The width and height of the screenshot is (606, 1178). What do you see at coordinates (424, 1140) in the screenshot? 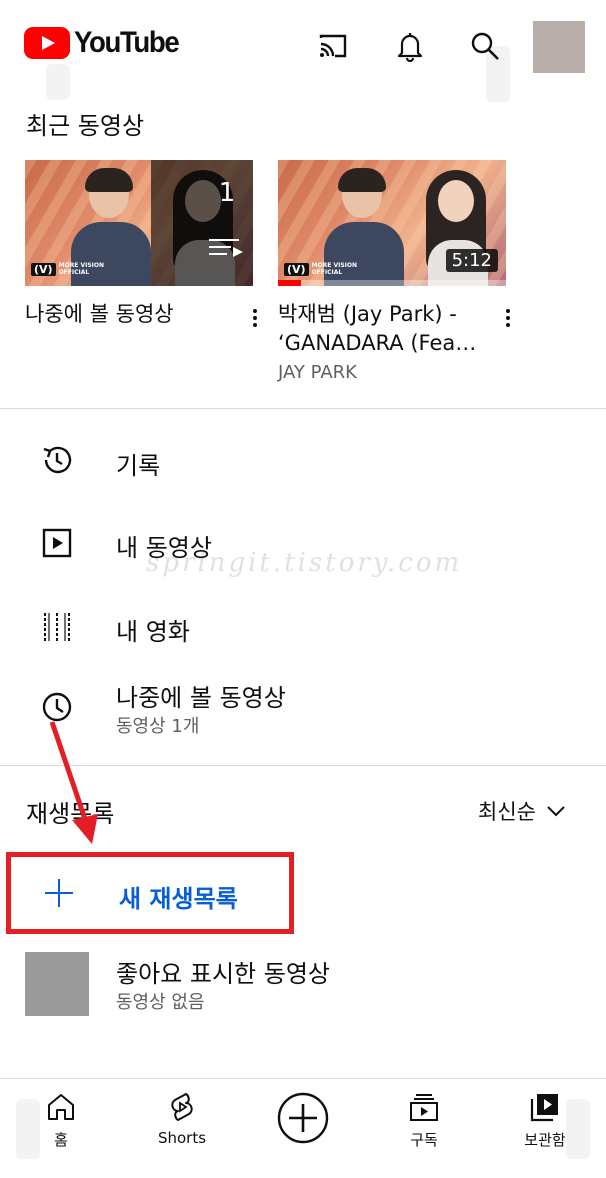
I see `nav-label: 구독` at bounding box center [424, 1140].